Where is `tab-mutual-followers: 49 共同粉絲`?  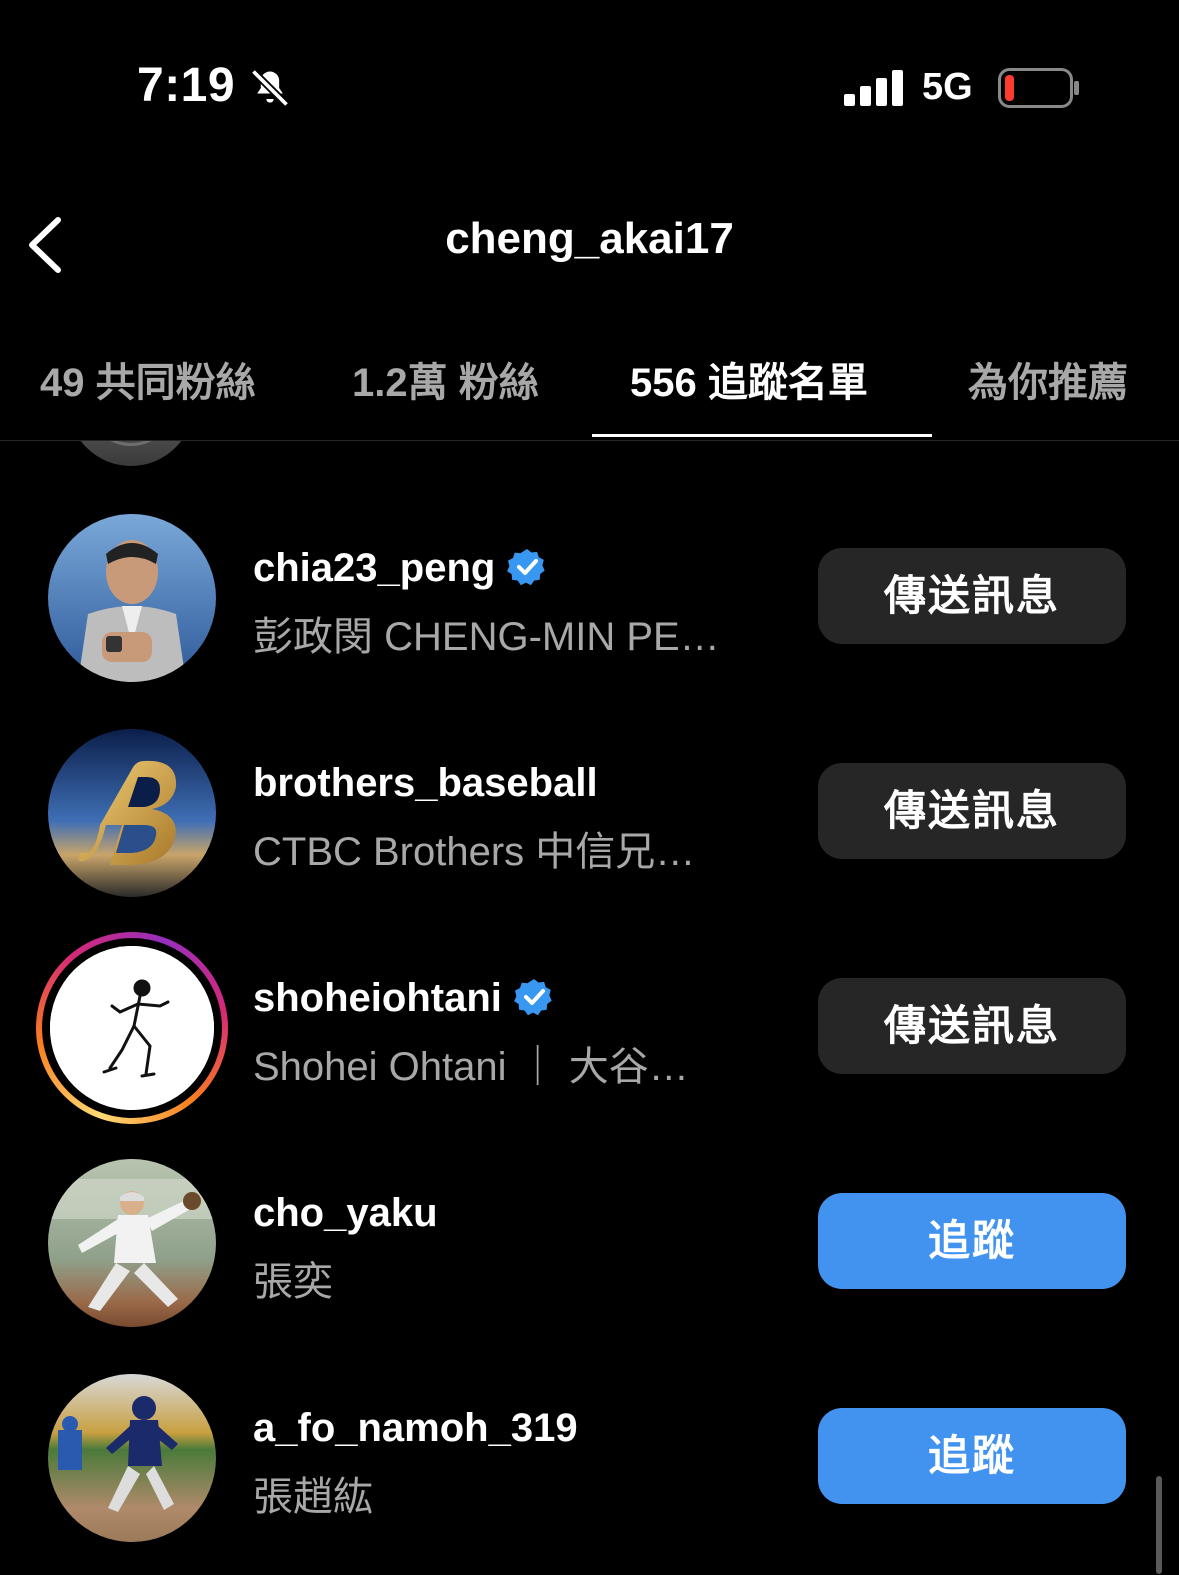
tab-mutual-followers: 49 共同粉絲 is located at coordinates (148, 379).